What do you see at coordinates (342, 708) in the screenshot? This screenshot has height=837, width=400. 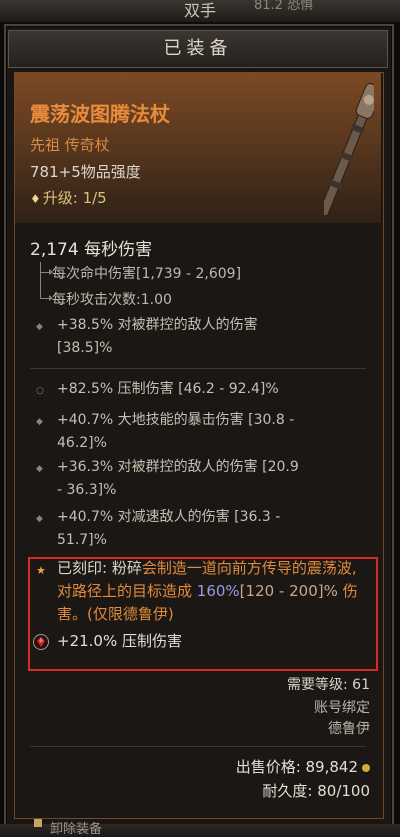 I see `account-bound: 账号绑定` at bounding box center [342, 708].